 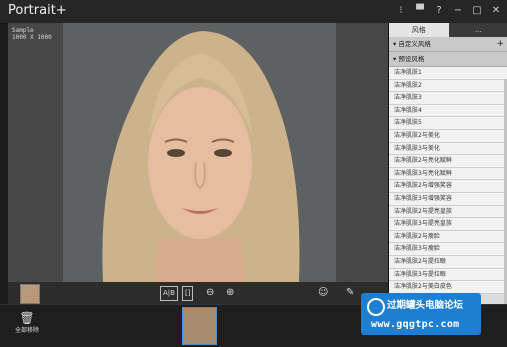 What do you see at coordinates (439, 11) in the screenshot?
I see `help-icon: ?` at bounding box center [439, 11].